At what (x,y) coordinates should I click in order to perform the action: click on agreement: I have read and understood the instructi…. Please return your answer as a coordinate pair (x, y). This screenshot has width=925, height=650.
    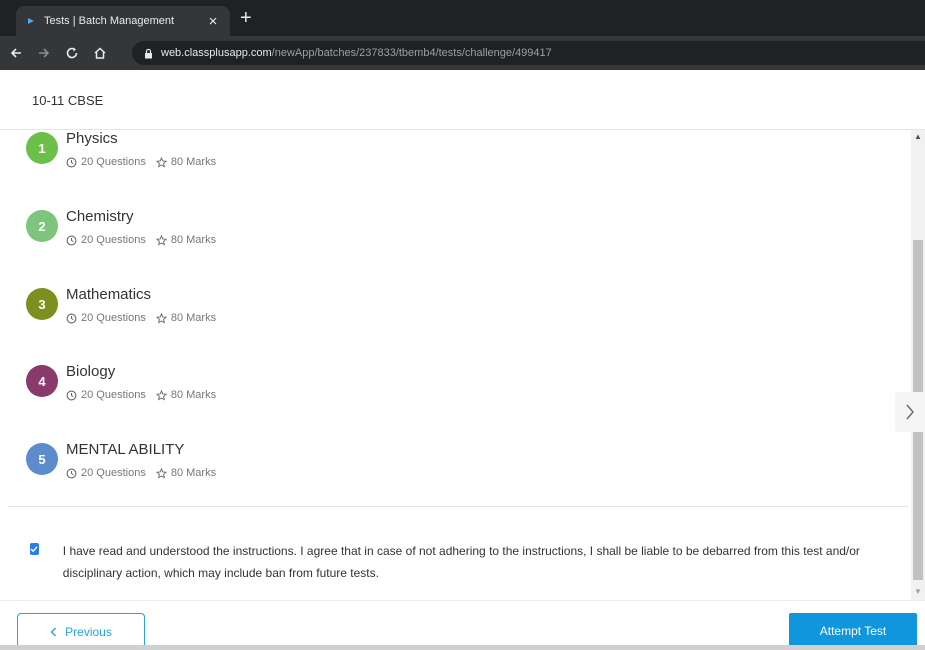
    Looking at the image, I should click on (455, 562).